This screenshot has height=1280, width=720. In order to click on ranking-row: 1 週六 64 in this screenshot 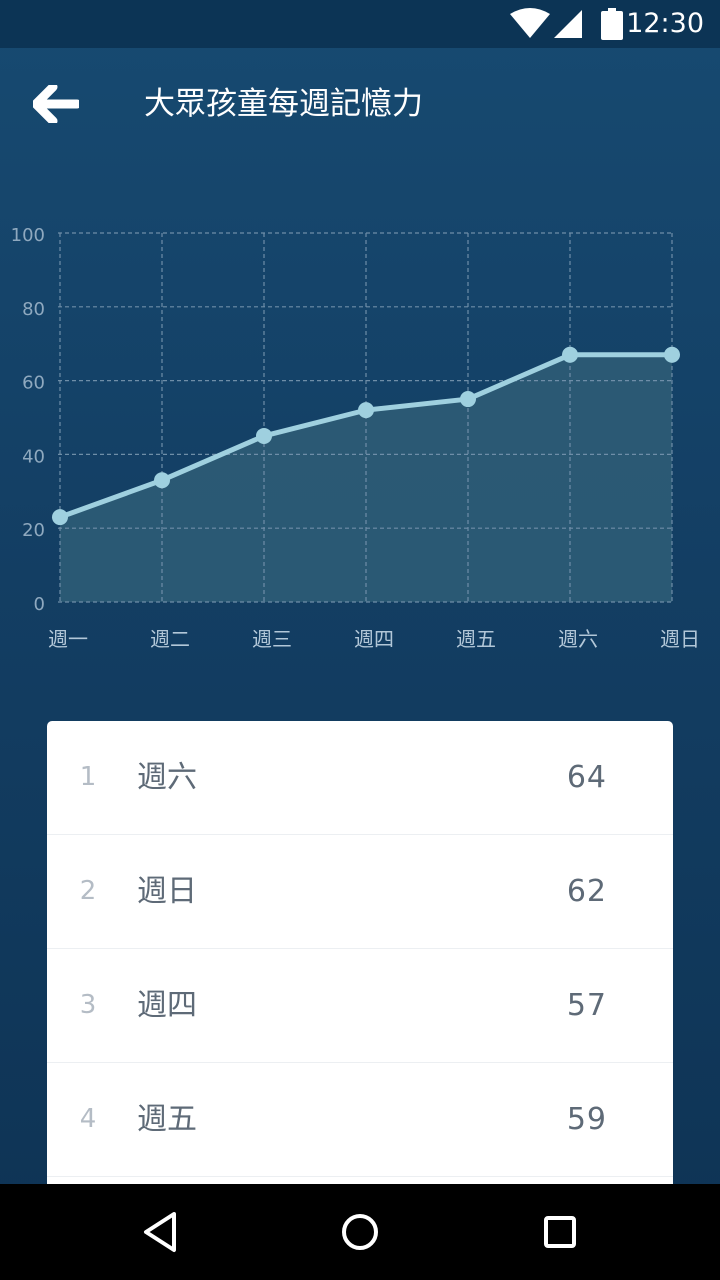, I will do `click(360, 778)`.